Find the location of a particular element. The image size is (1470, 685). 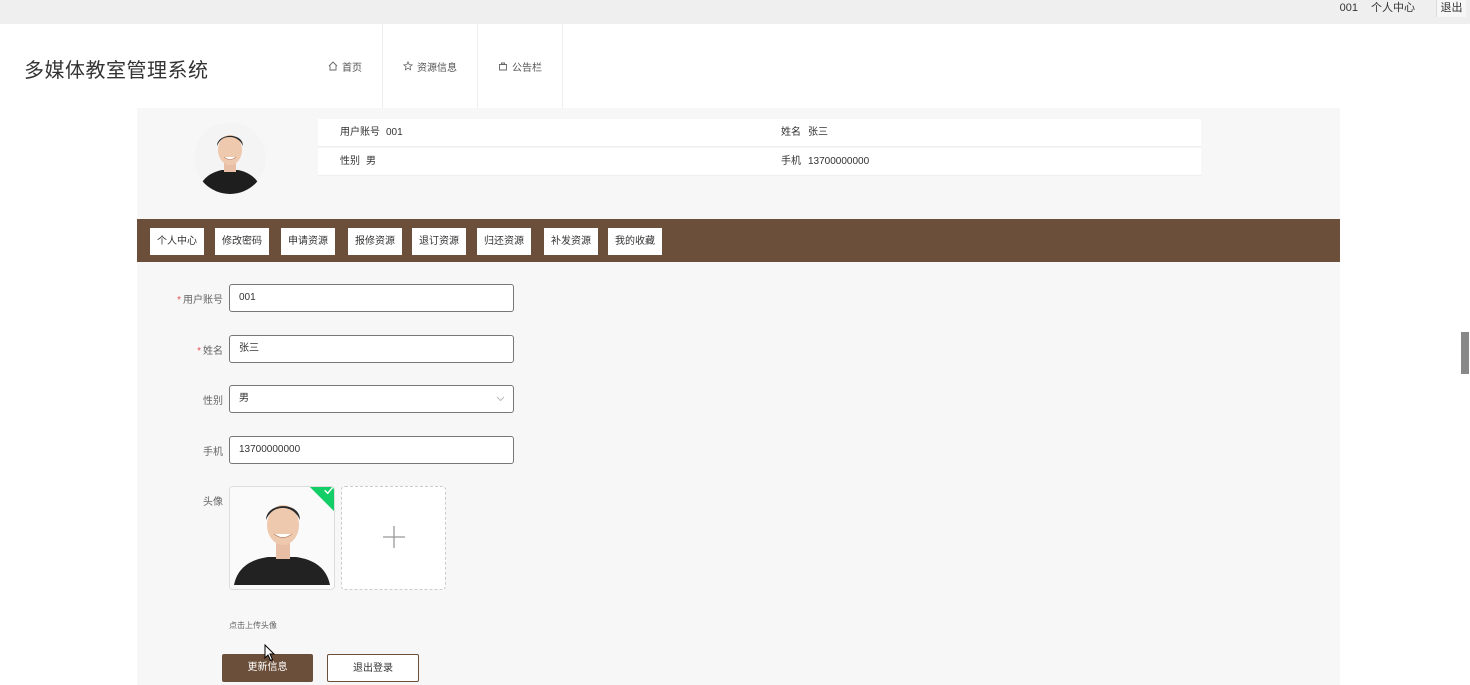

name-input: 张三 is located at coordinates (371, 349).